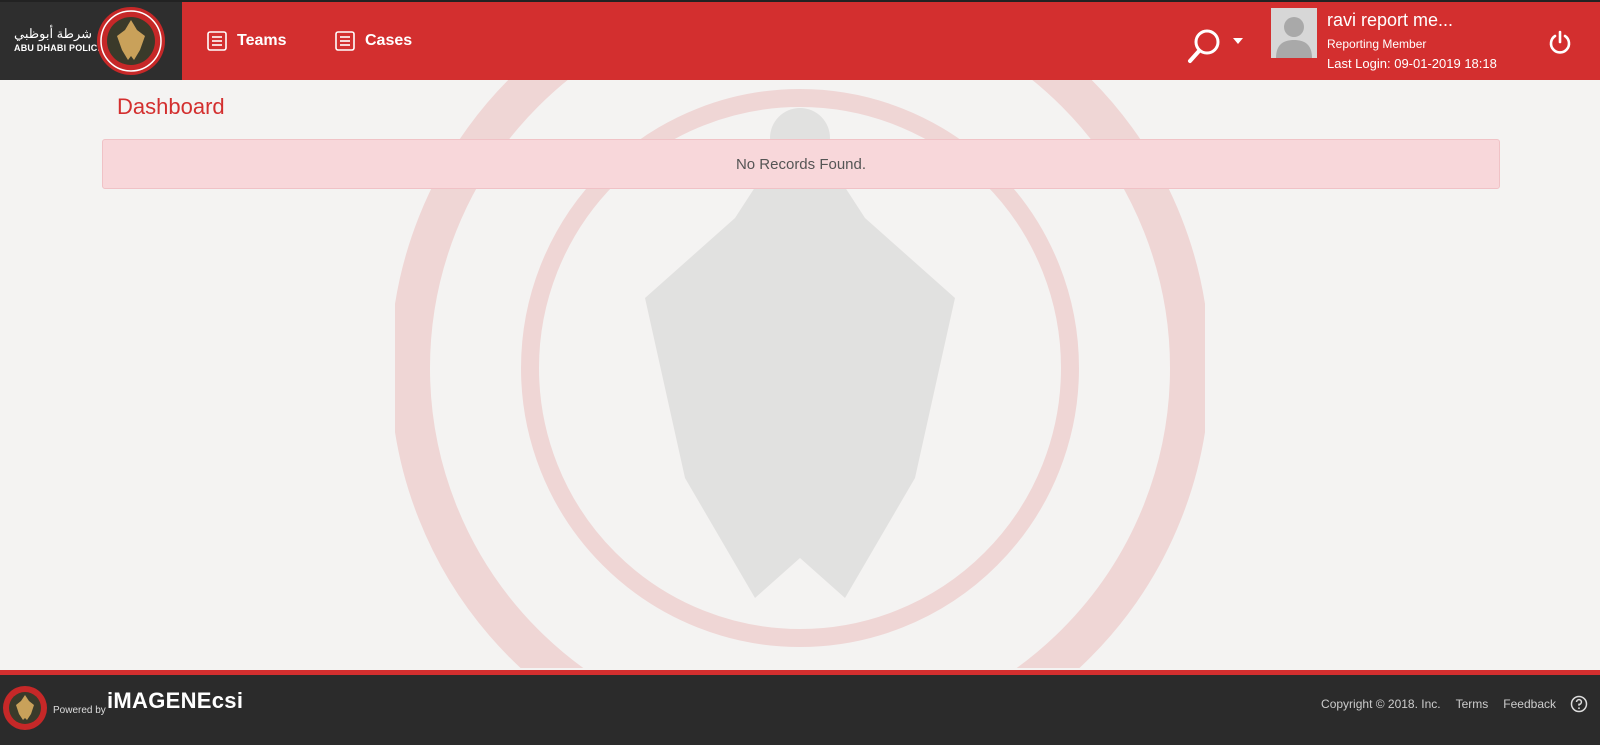 The height and width of the screenshot is (745, 1600). I want to click on avatar, so click(1294, 33).